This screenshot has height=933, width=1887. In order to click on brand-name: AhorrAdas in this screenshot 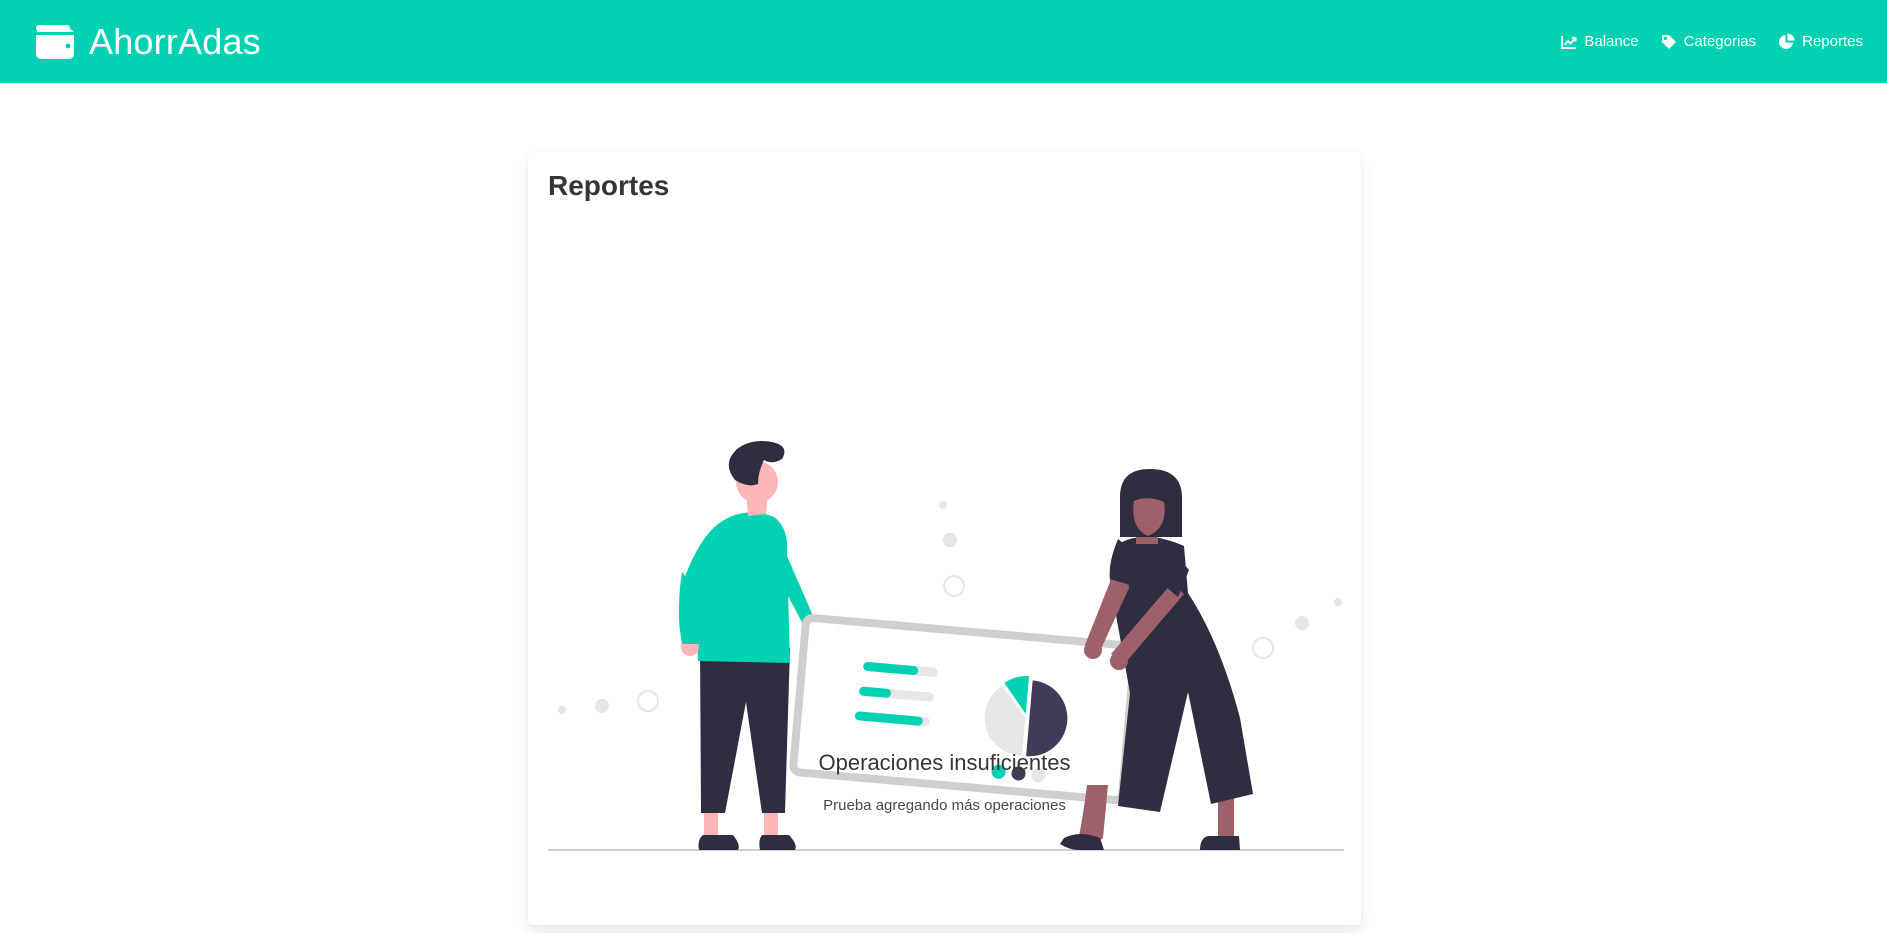, I will do `click(175, 41)`.